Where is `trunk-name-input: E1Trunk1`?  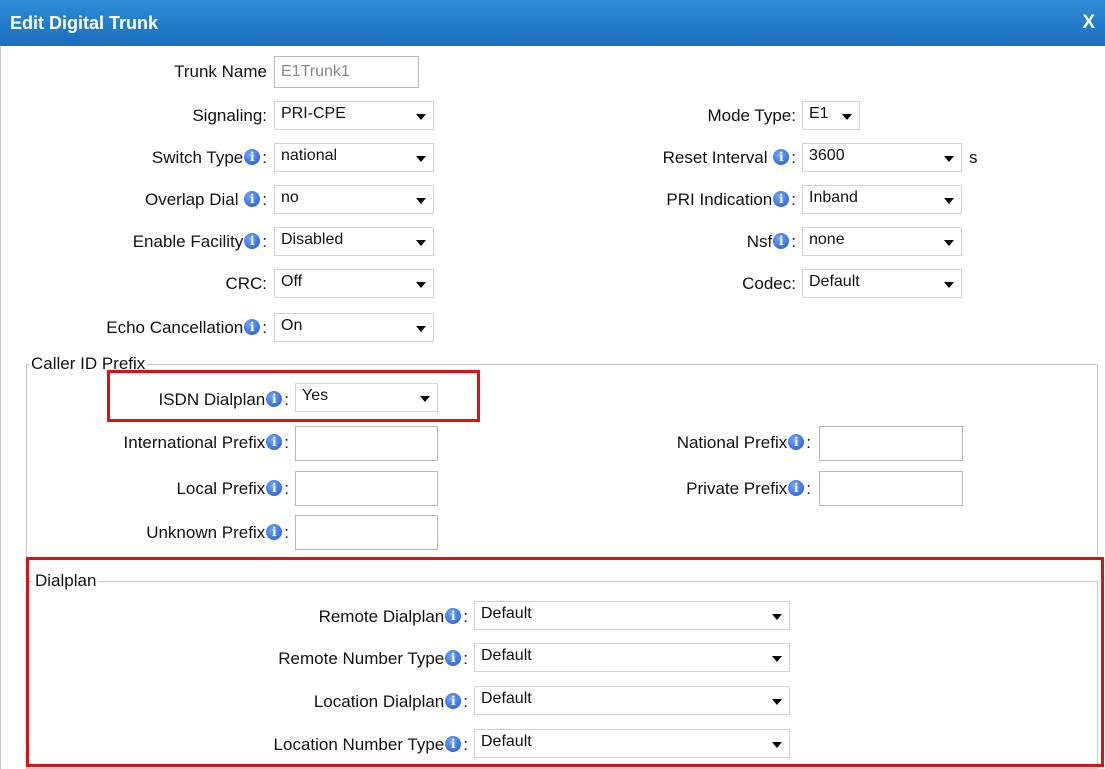 trunk-name-input: E1Trunk1 is located at coordinates (346, 72).